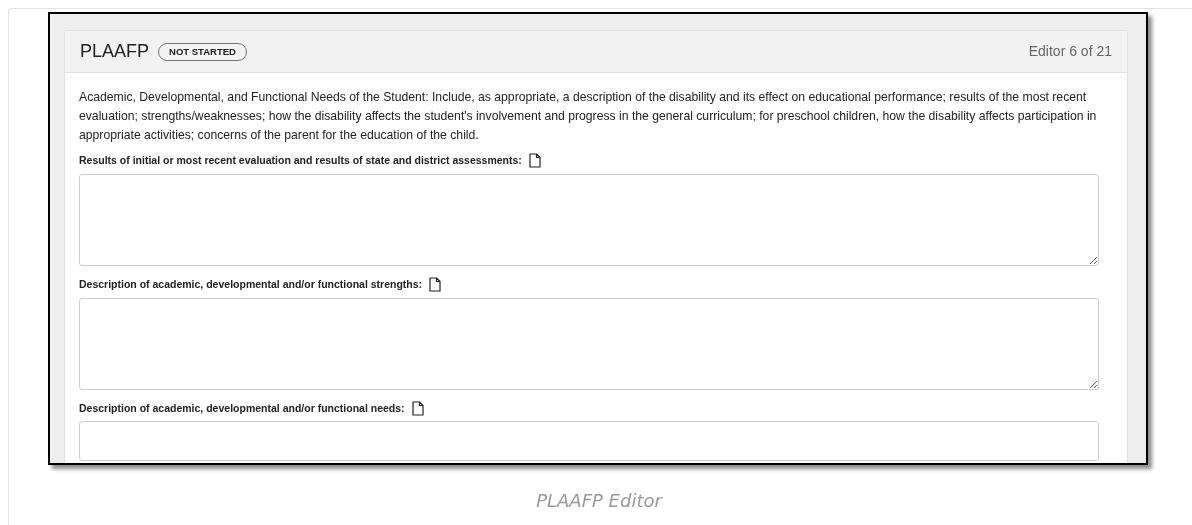 The height and width of the screenshot is (525, 1192). What do you see at coordinates (242, 408) in the screenshot?
I see `field-label: Description of academic, developmental and/or functional needs:` at bounding box center [242, 408].